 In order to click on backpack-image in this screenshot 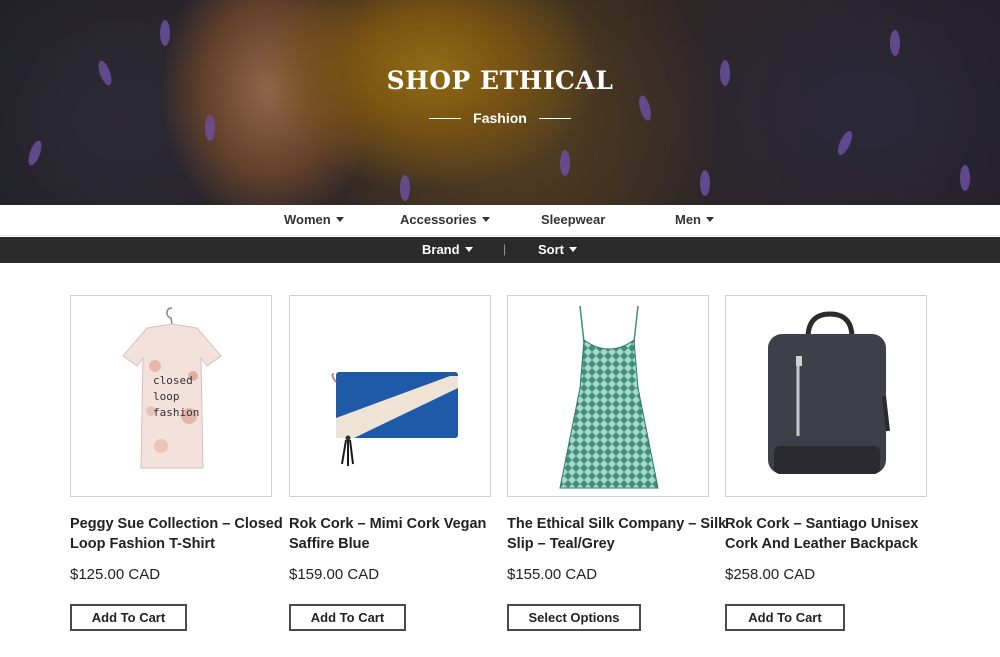, I will do `click(829, 392)`.